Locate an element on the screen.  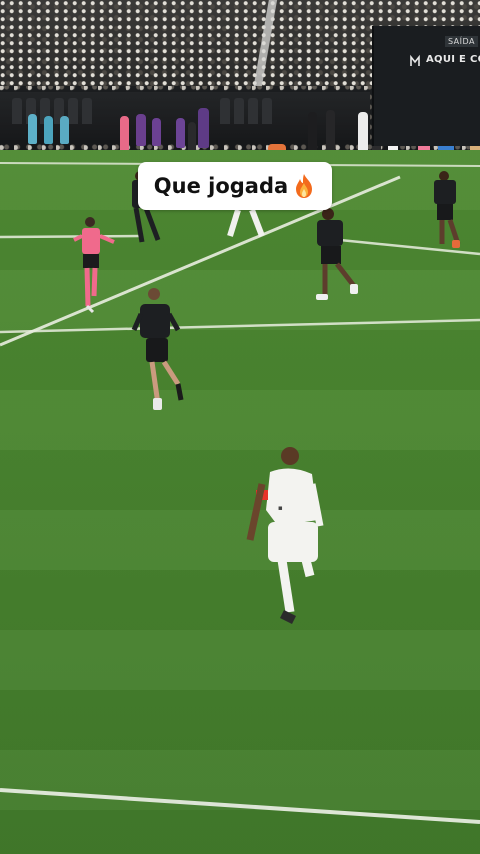
caption-bubble: Que jogada is located at coordinates (235, 186).